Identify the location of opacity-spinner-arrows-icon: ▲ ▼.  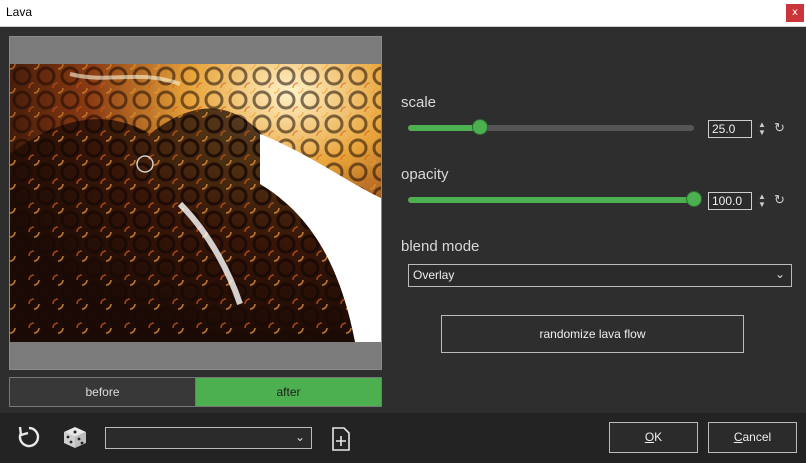
(762, 201).